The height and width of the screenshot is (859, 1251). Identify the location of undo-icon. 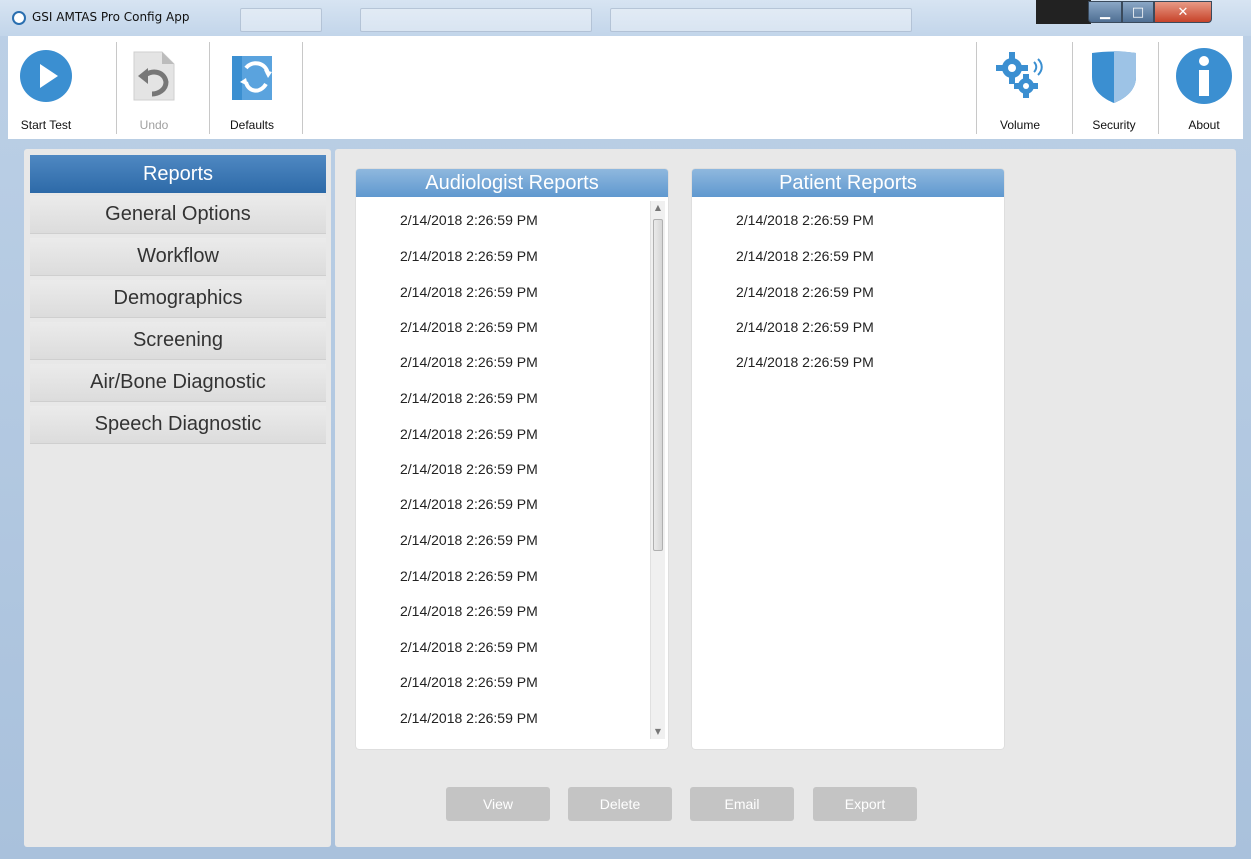
(154, 76).